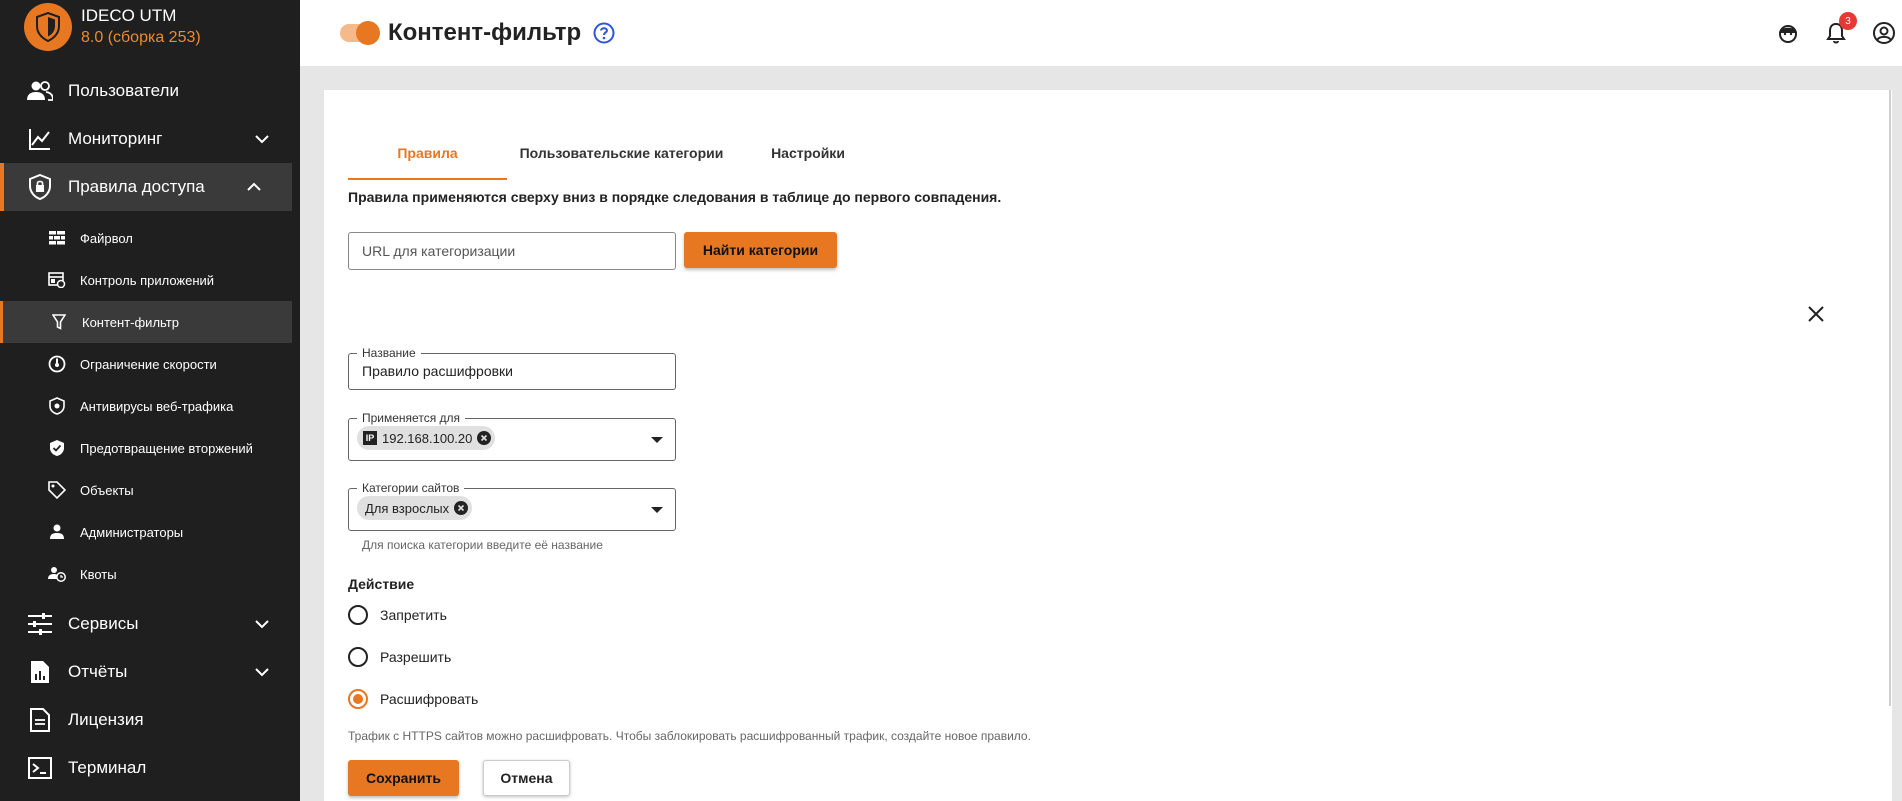 Image resolution: width=1902 pixels, height=801 pixels. What do you see at coordinates (370, 438) in the screenshot?
I see `ip-badge-icon: IP` at bounding box center [370, 438].